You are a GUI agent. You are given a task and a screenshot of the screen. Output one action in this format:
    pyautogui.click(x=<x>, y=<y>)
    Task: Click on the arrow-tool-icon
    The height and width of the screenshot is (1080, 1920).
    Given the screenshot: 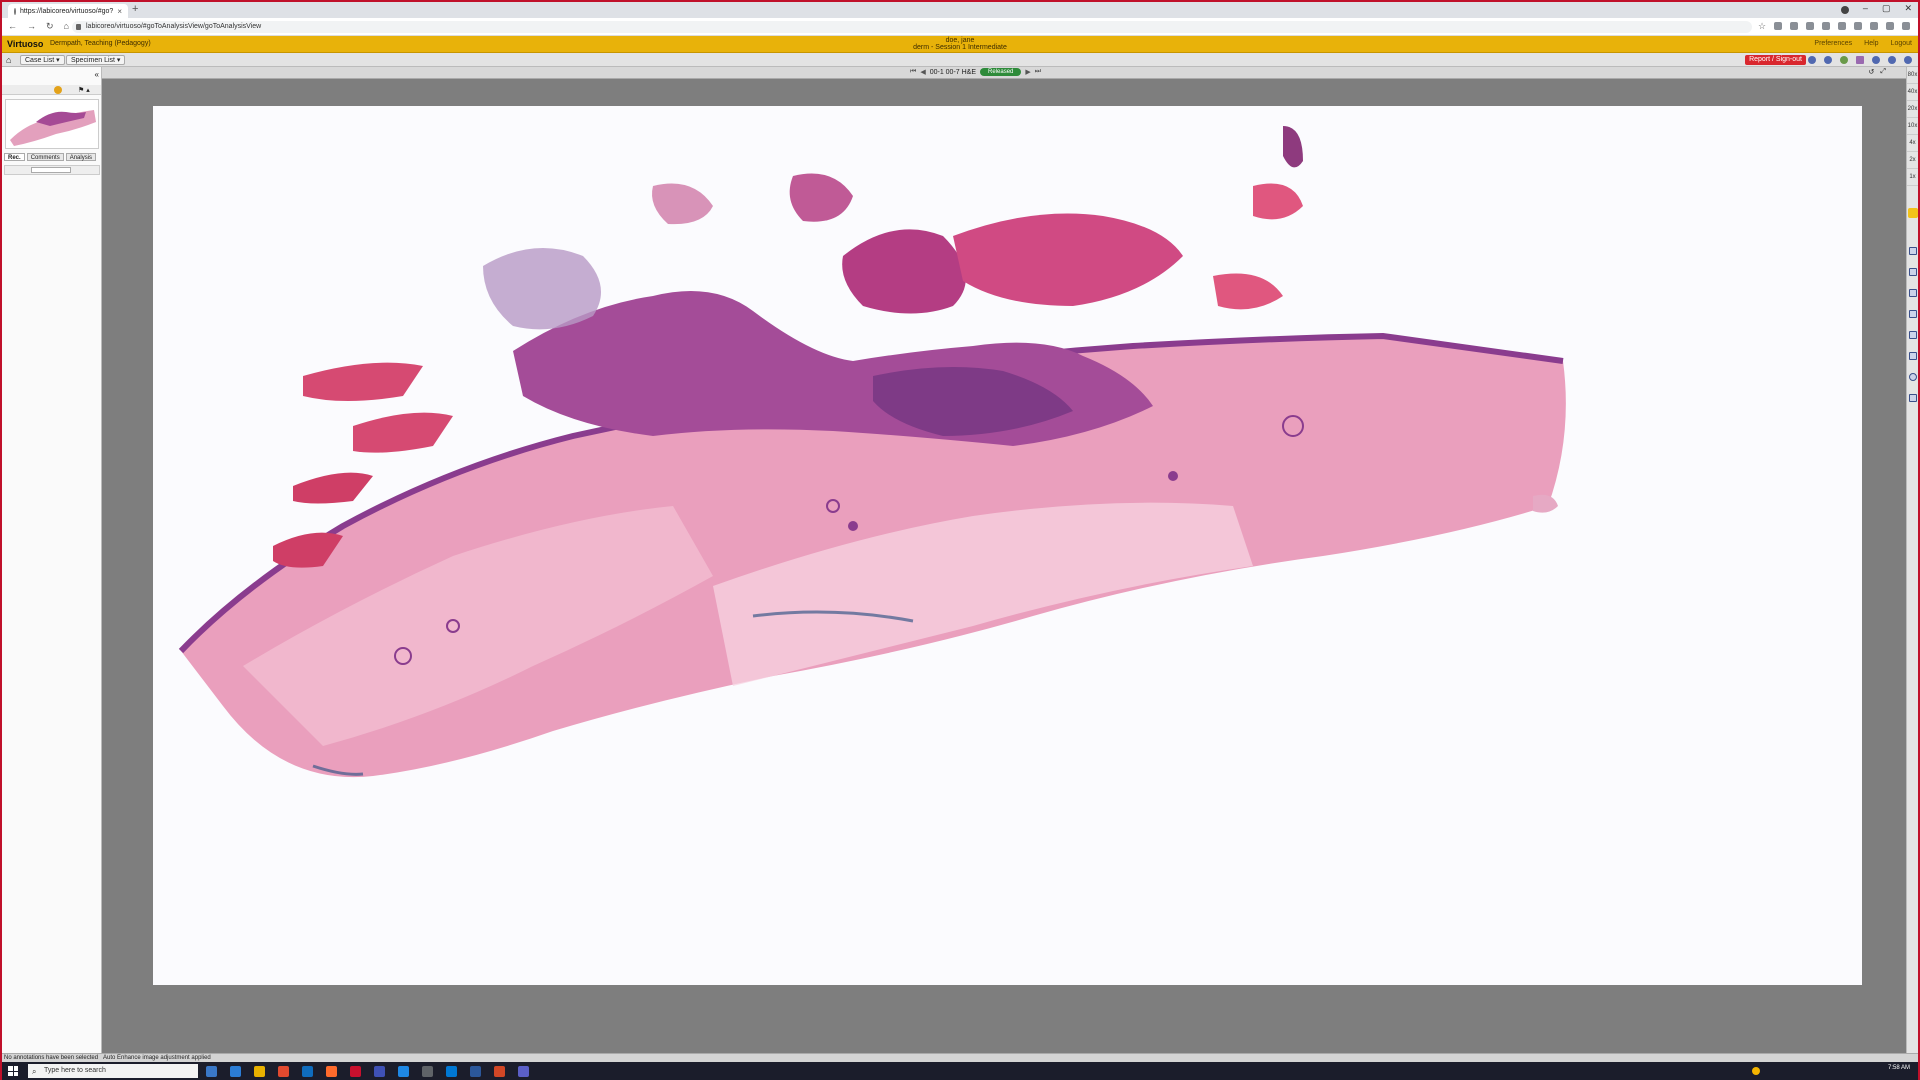 What is the action you would take?
    pyautogui.click(x=1913, y=314)
    